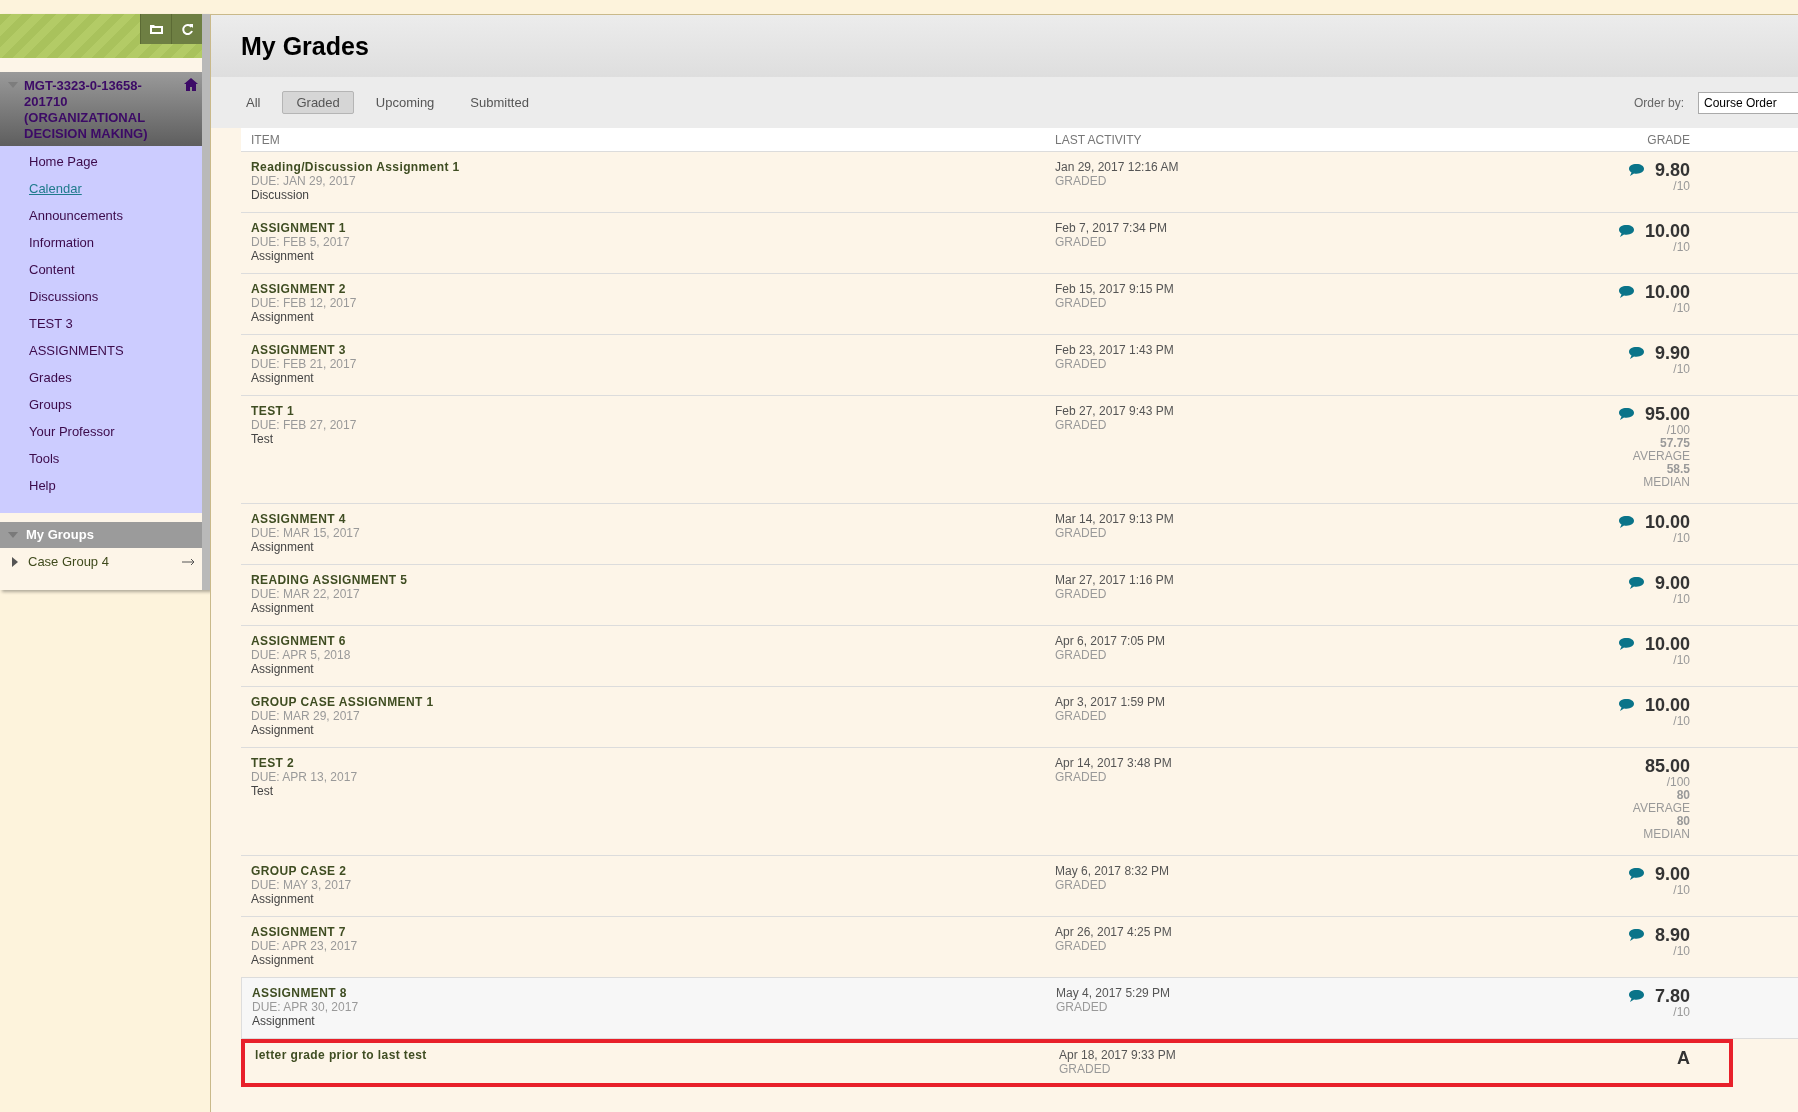  I want to click on order-by-label: Order by:, so click(1659, 103).